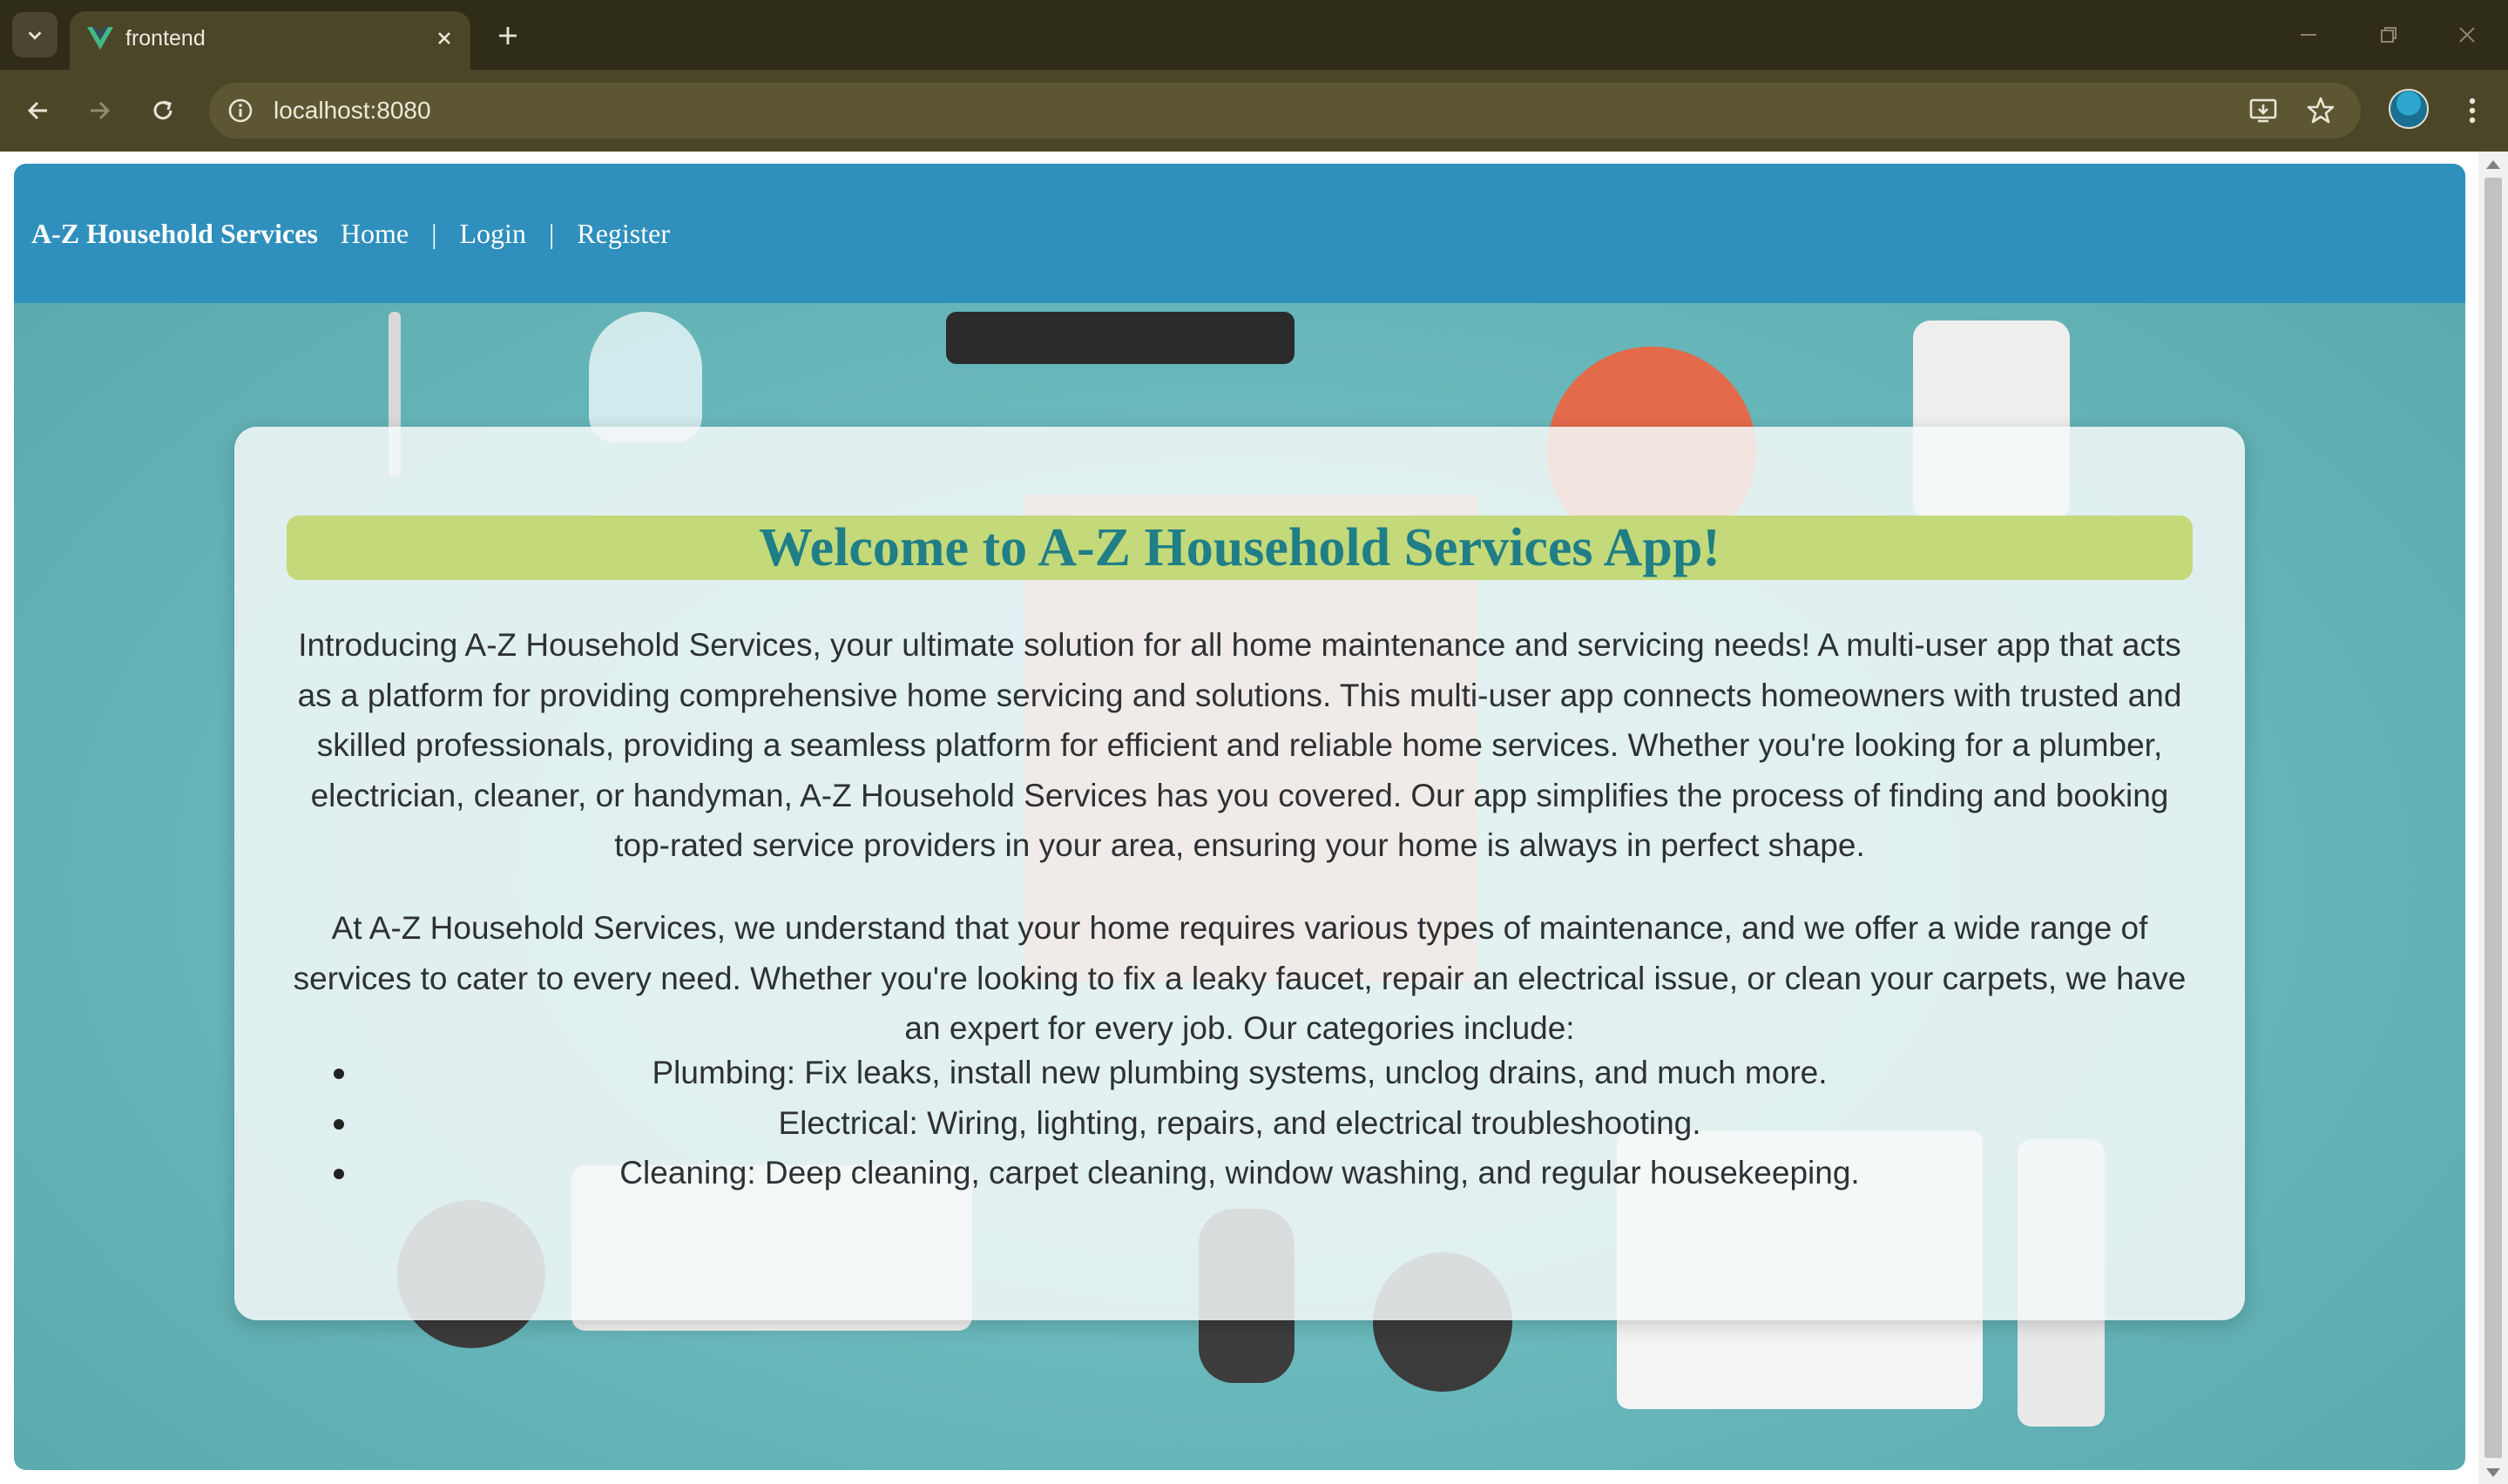  Describe the element at coordinates (1120, 338) in the screenshot. I see `flashlight-decoration` at that location.